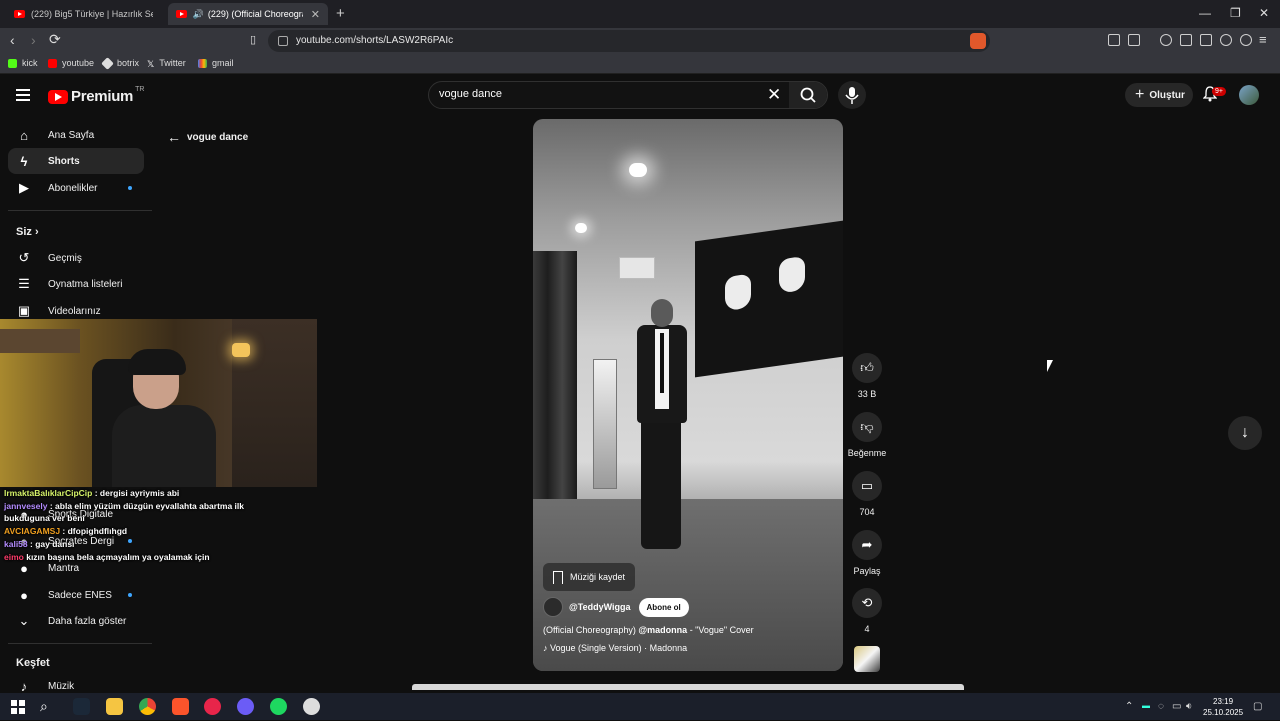 The height and width of the screenshot is (721, 1280). Describe the element at coordinates (33, 40) in the screenshot. I see `forward-arrow-icon: ›` at that location.